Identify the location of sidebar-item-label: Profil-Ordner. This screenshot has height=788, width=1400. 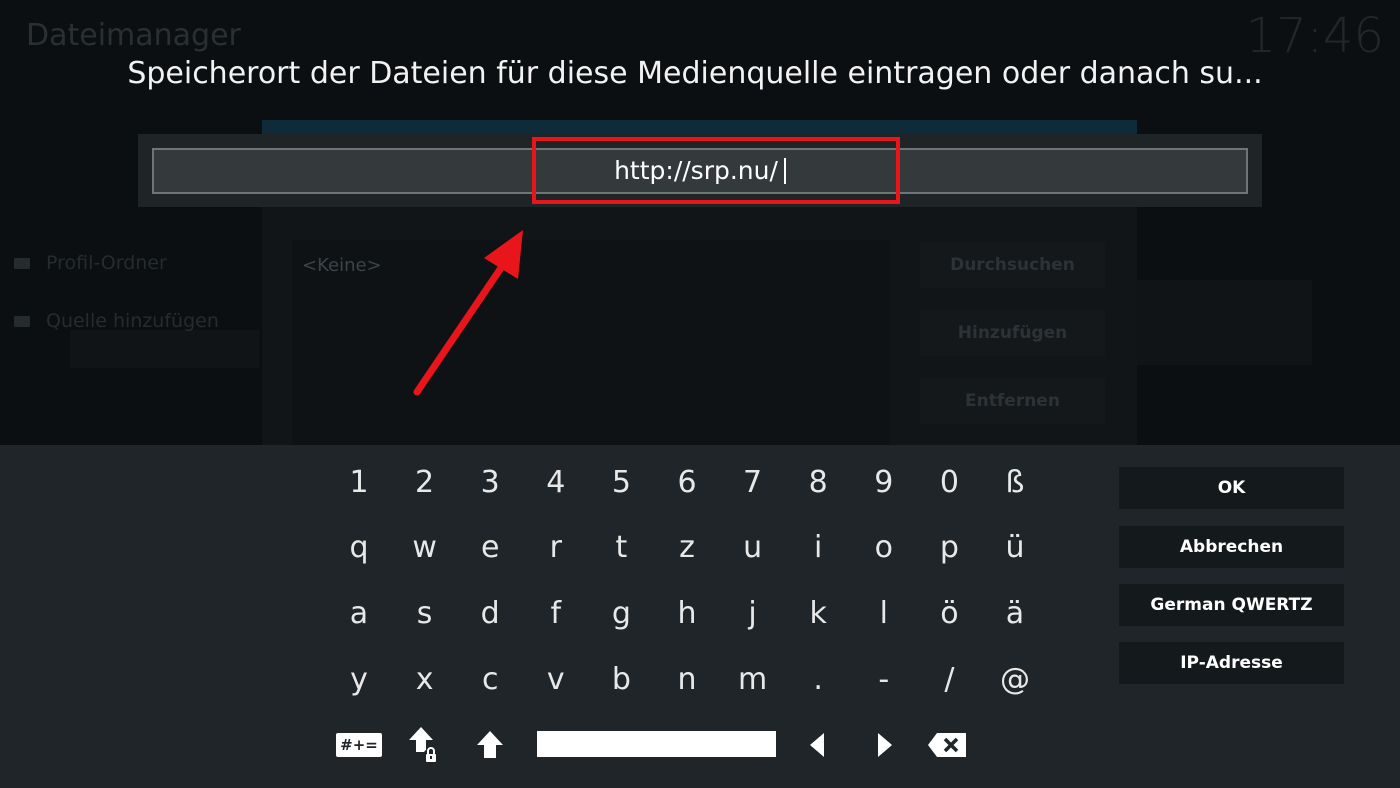
(106, 263).